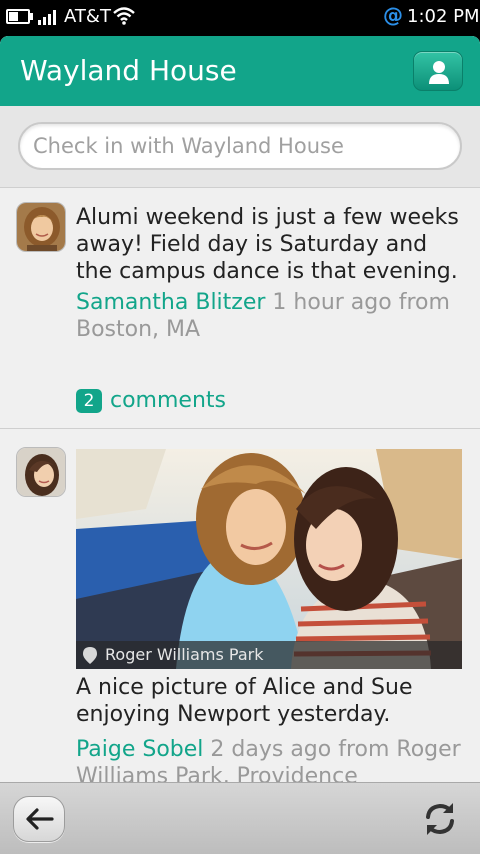  Describe the element at coordinates (170, 302) in the screenshot. I see `post-author: Samantha Blitzer` at that location.